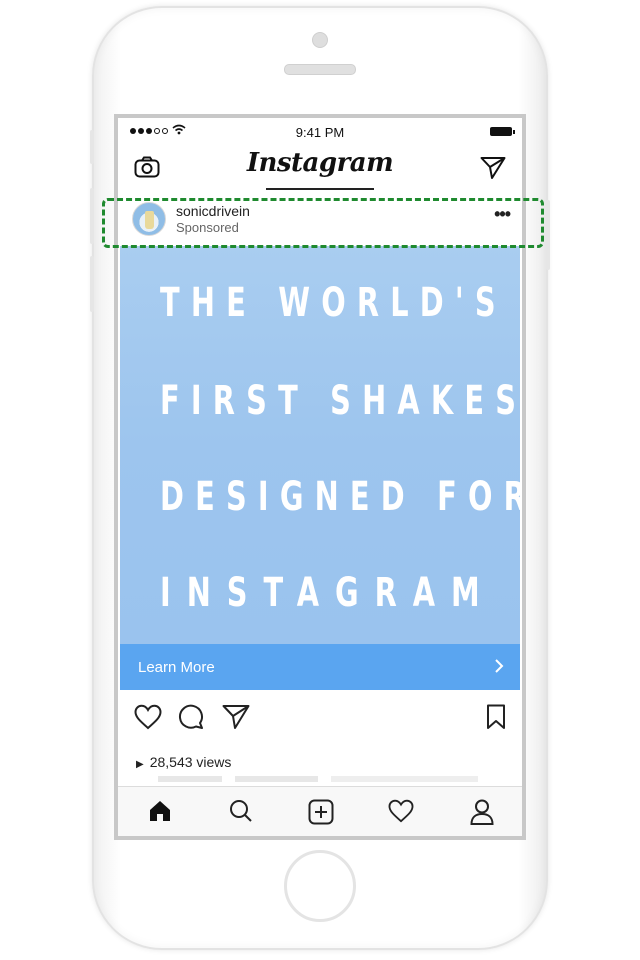 The height and width of the screenshot is (960, 640). Describe the element at coordinates (320, 221) in the screenshot. I see `post-header: sonicdrivein Sponsored •••` at that location.